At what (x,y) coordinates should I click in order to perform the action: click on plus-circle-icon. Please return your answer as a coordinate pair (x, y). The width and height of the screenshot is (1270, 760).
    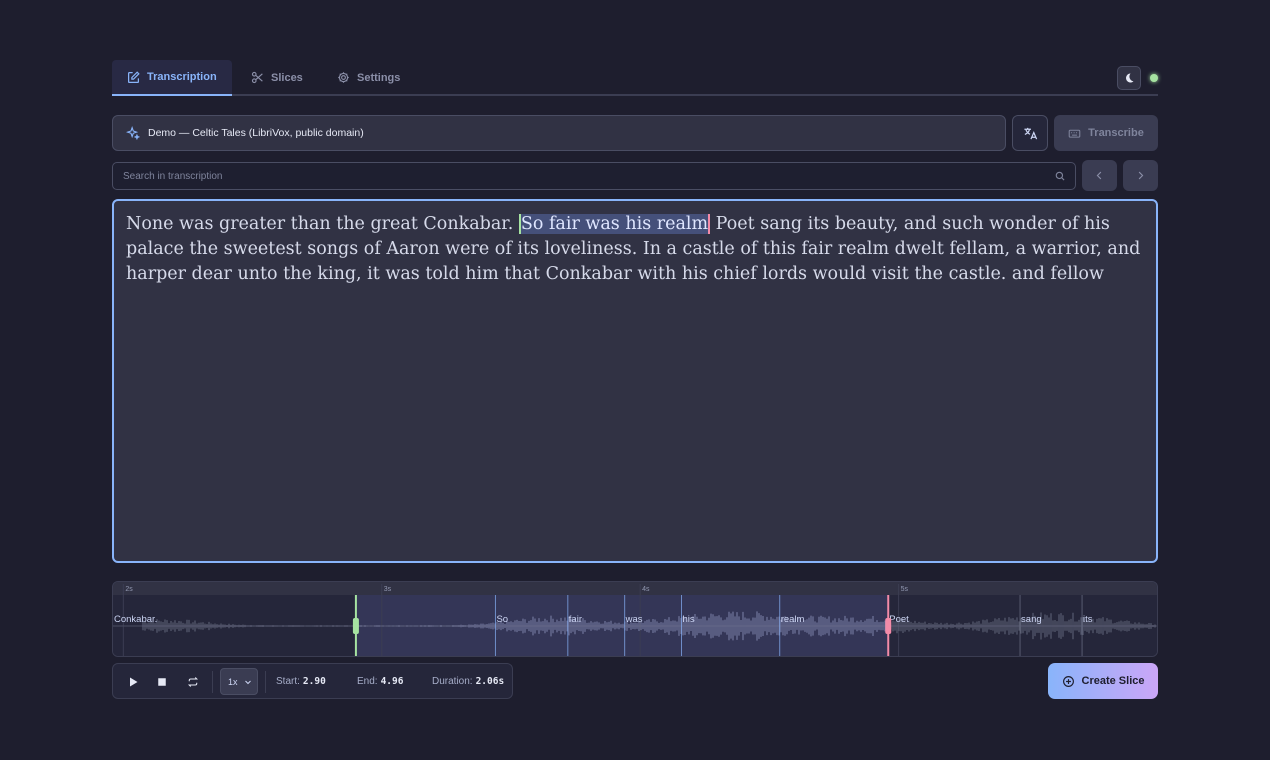
    Looking at the image, I should click on (1068, 681).